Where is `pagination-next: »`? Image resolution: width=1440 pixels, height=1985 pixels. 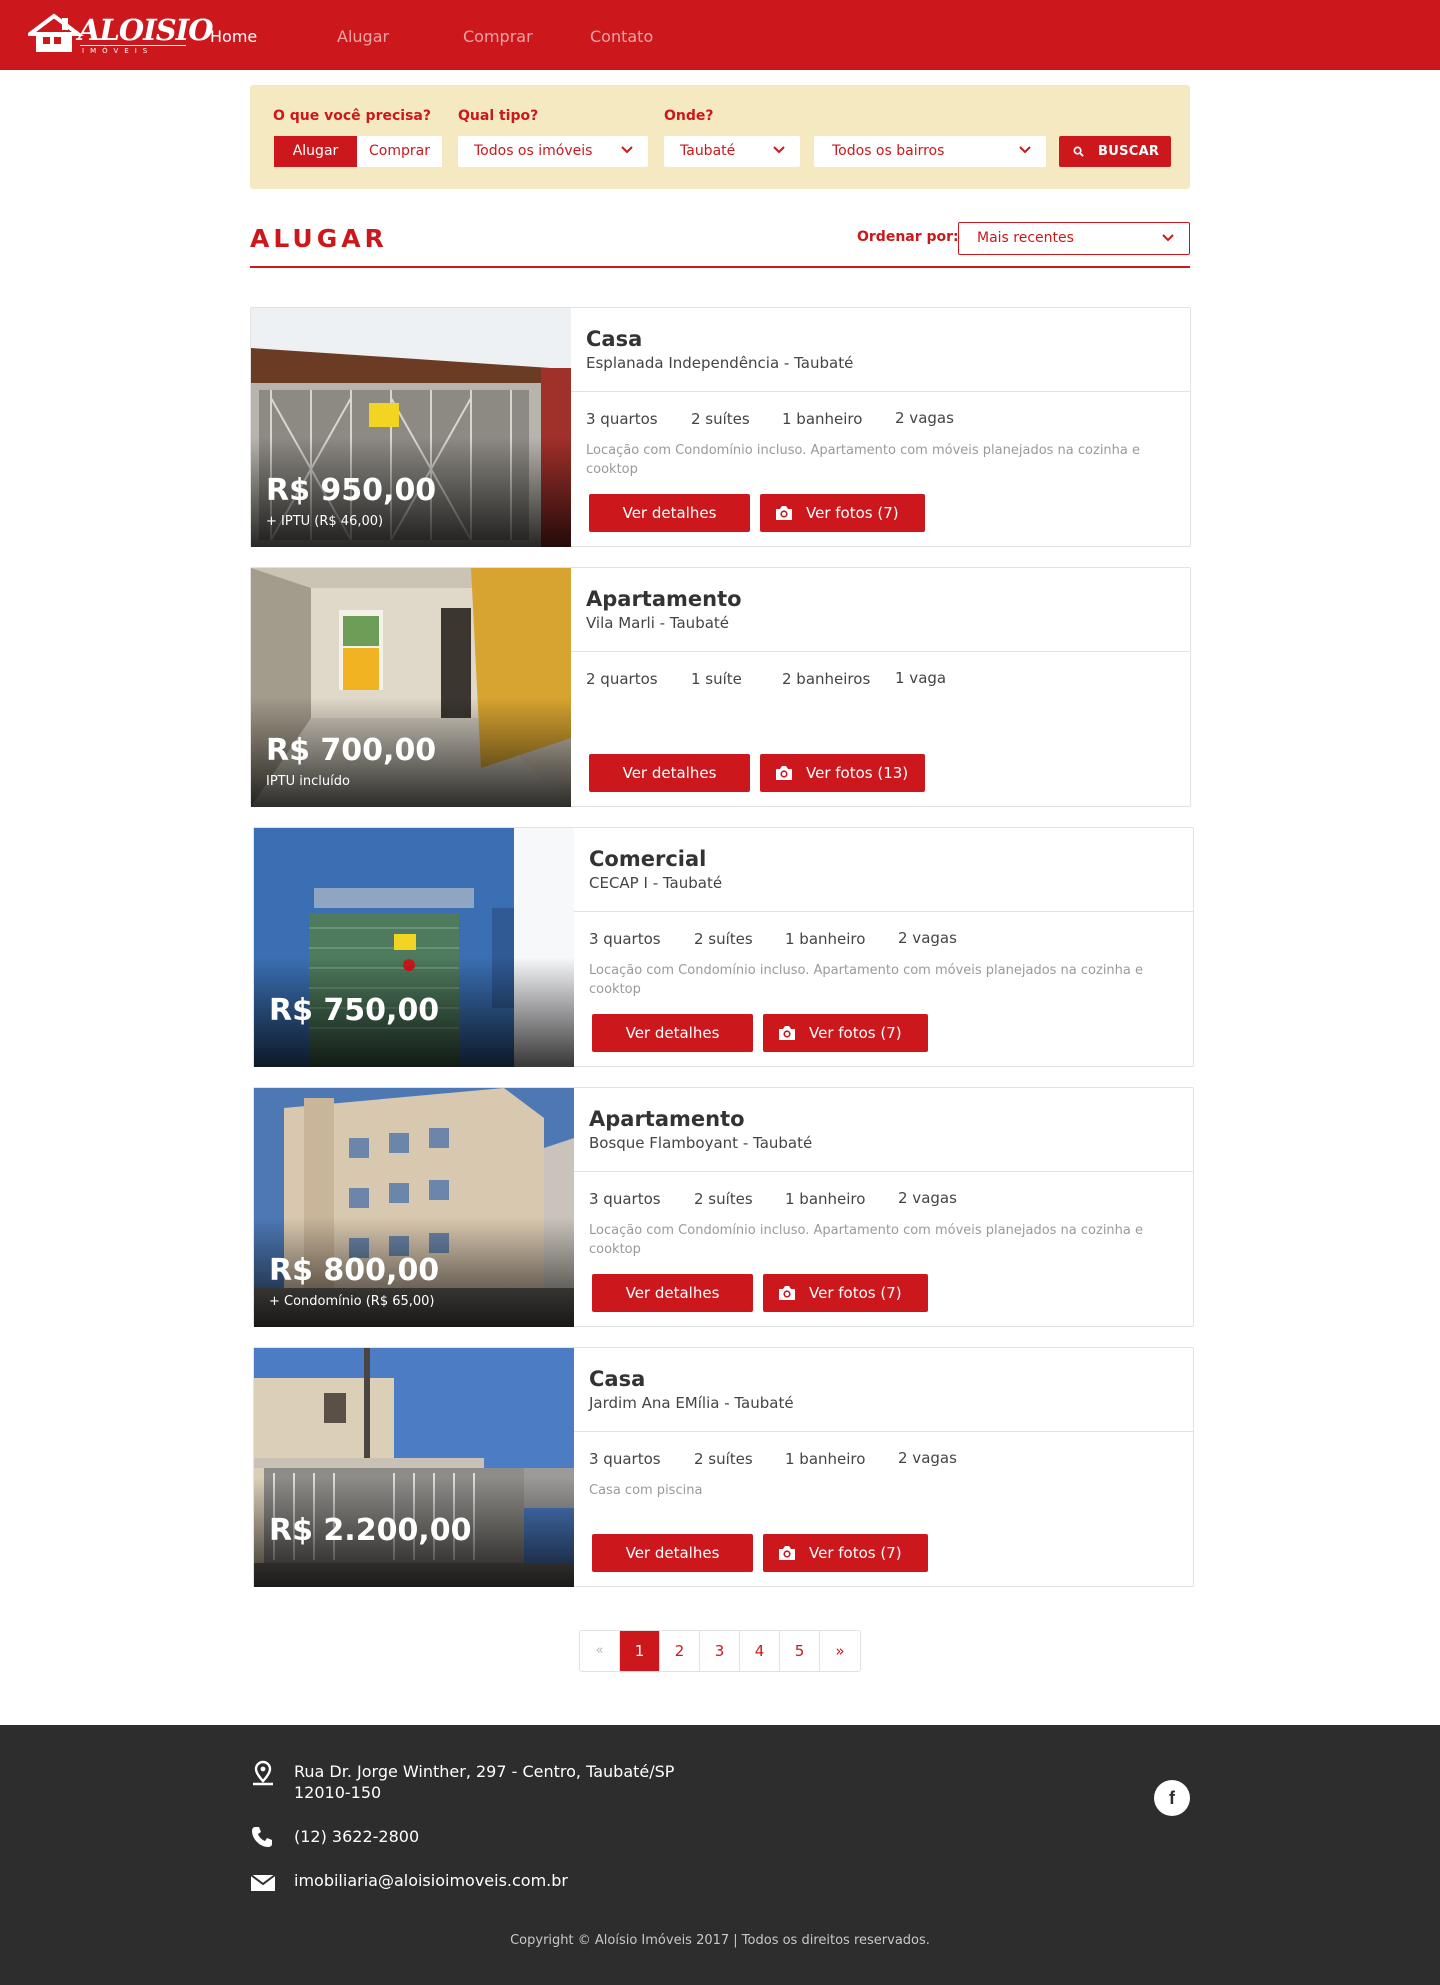 pagination-next: » is located at coordinates (840, 1651).